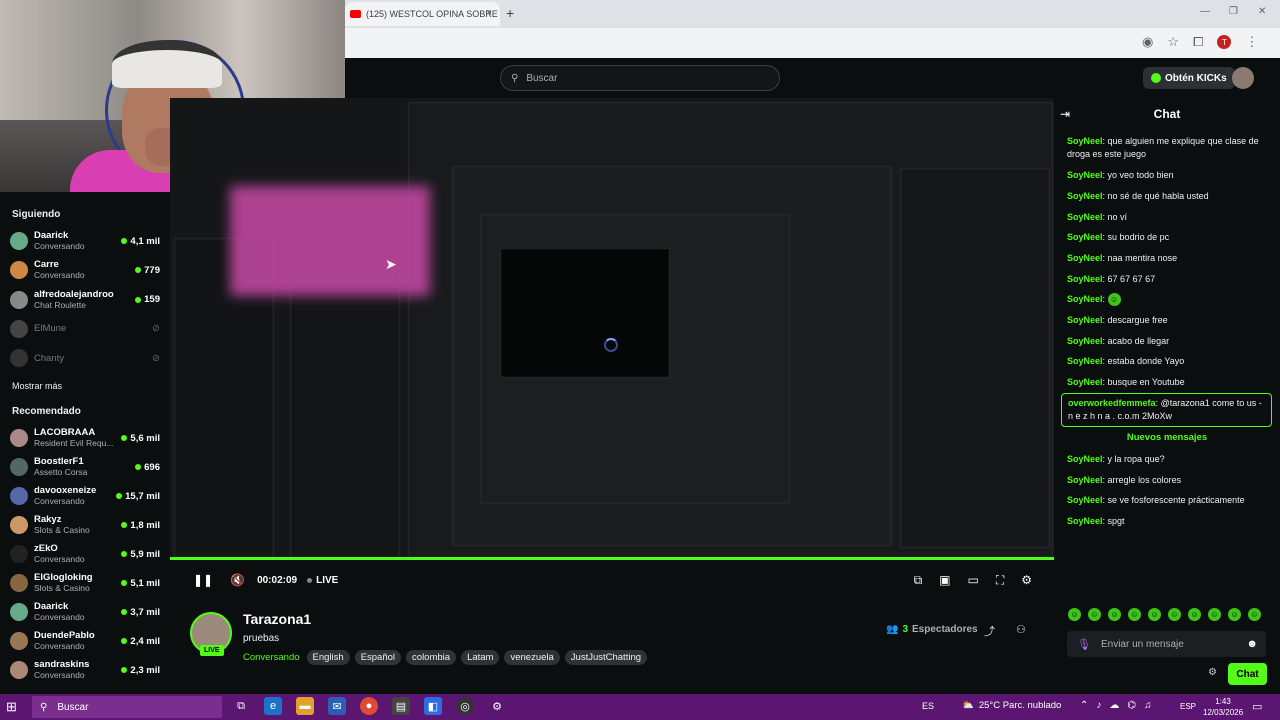 Image resolution: width=1280 pixels, height=720 pixels. Describe the element at coordinates (85, 358) in the screenshot. I see `sidebar-channel: Chanty ⊘` at that location.